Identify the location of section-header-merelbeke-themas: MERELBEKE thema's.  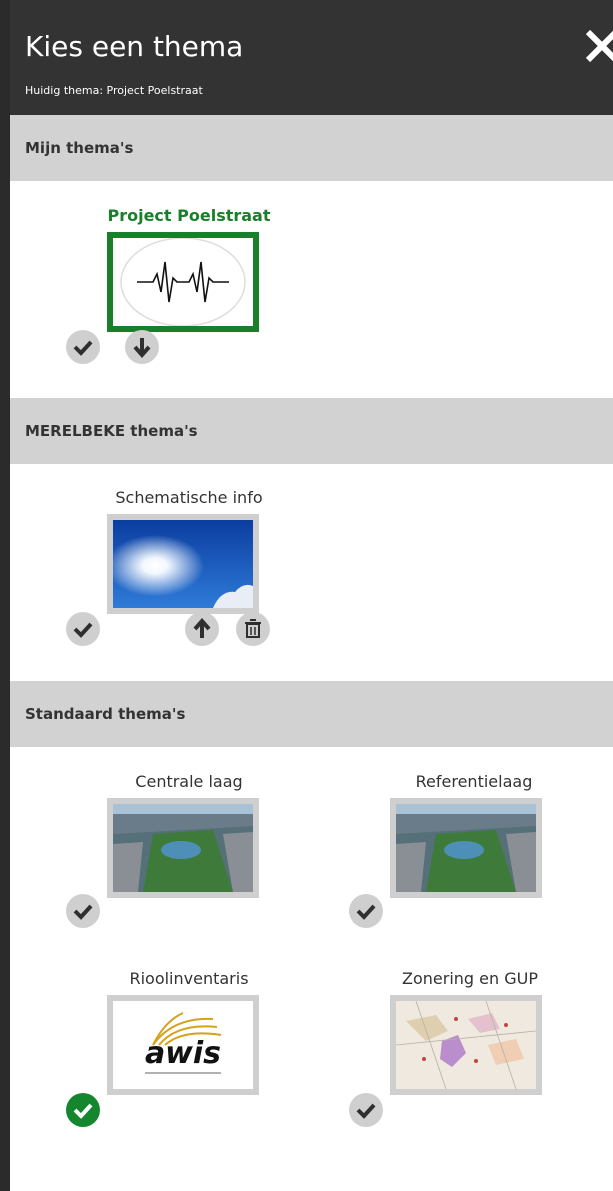
(311, 431).